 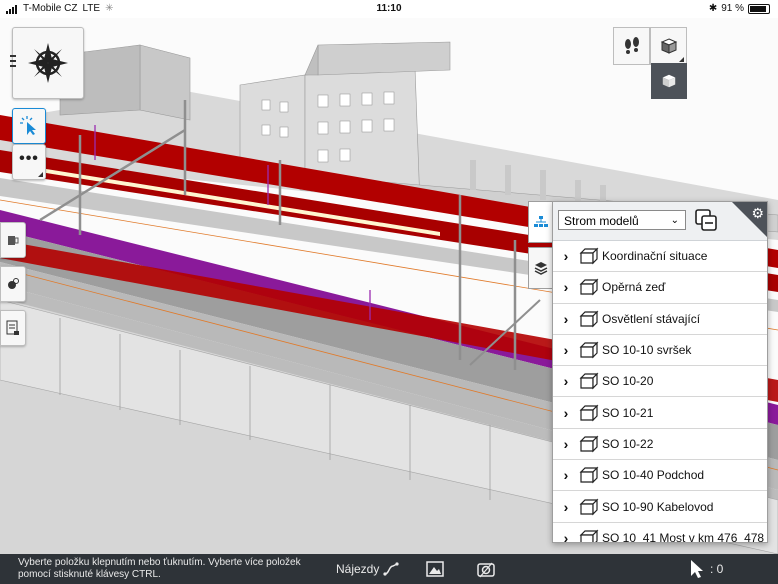 I want to click on view-mode-group, so click(x=650, y=46).